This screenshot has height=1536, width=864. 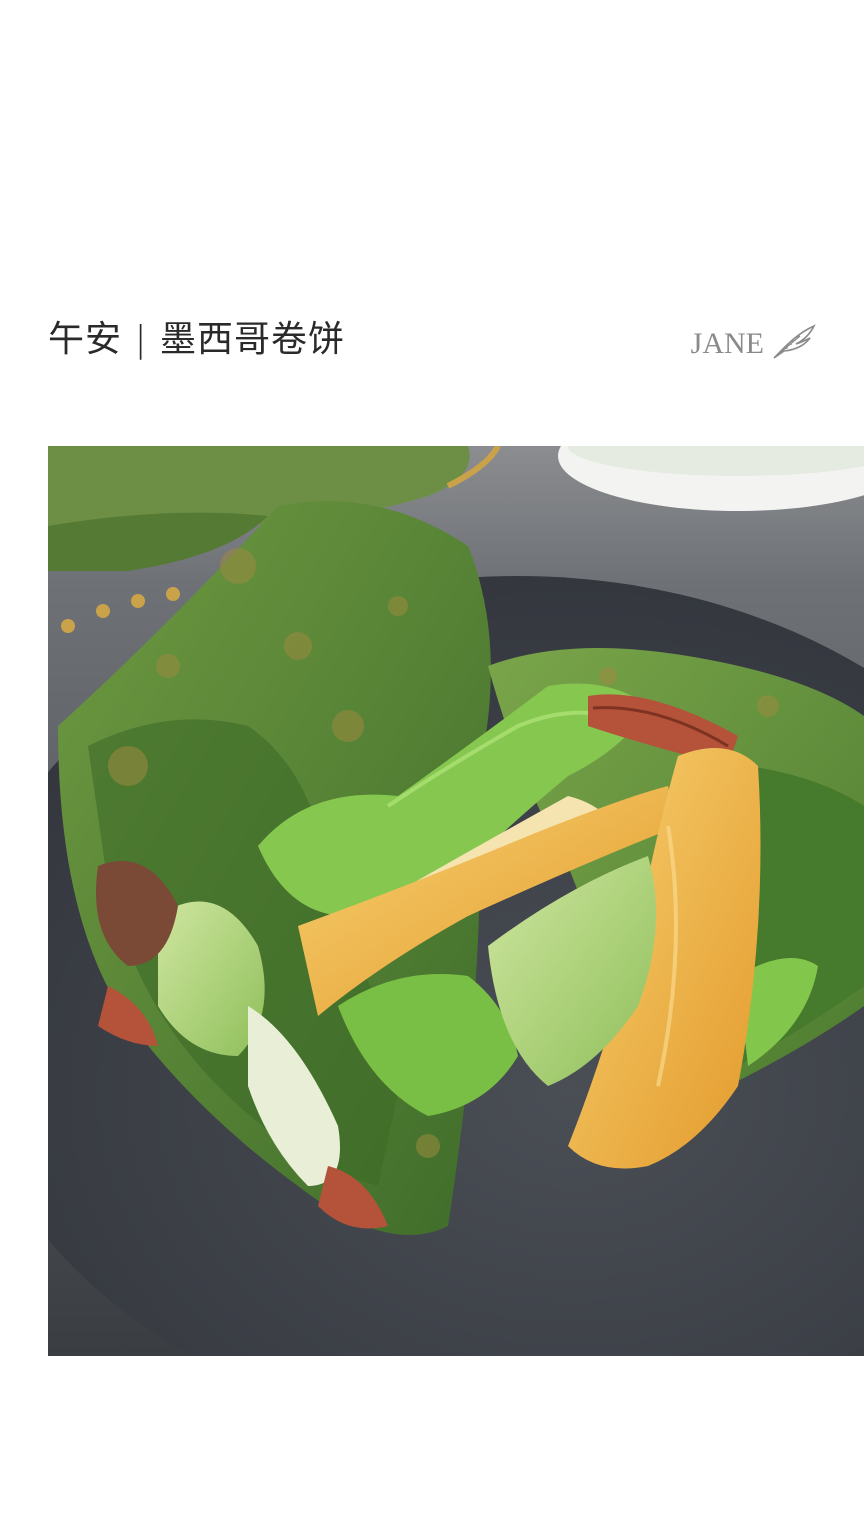 I want to click on header: 午安 | 墨西哥卷饼 JANE, so click(x=433, y=342).